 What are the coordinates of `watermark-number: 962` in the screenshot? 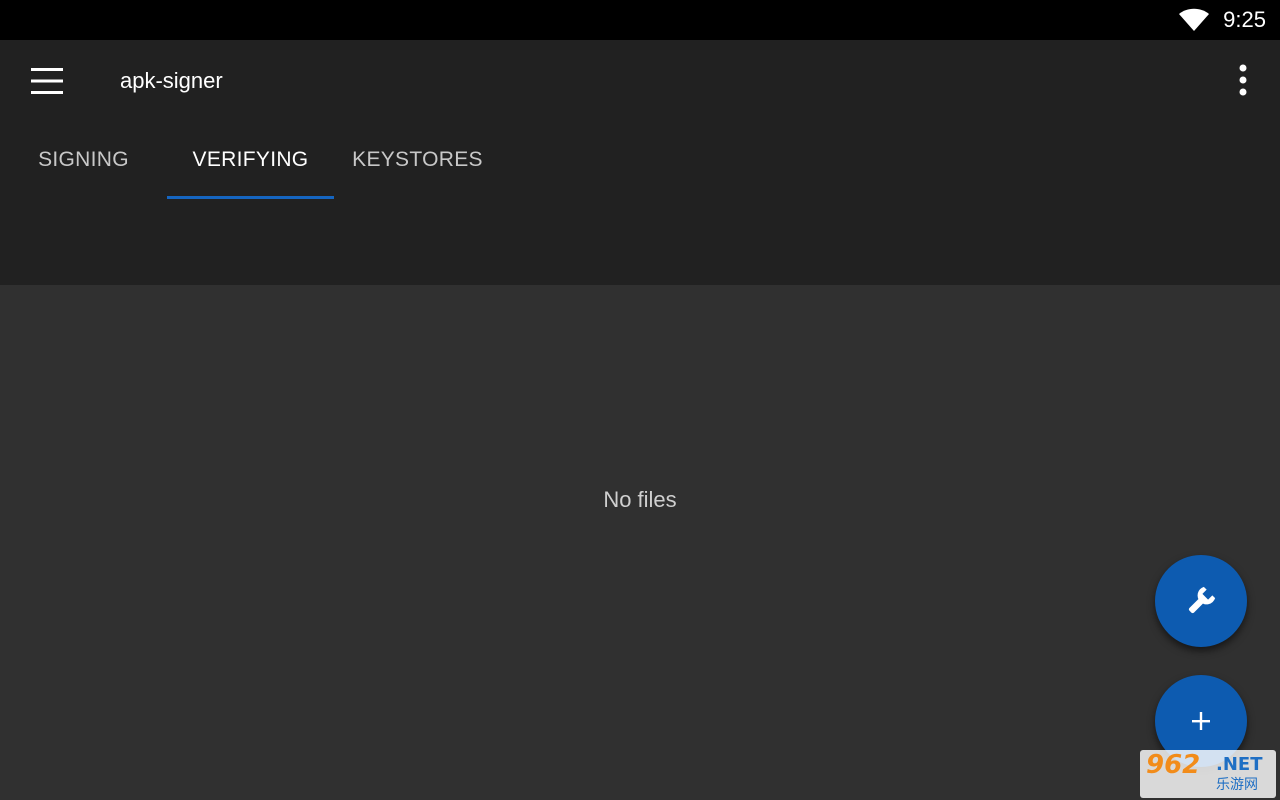 It's located at (1173, 765).